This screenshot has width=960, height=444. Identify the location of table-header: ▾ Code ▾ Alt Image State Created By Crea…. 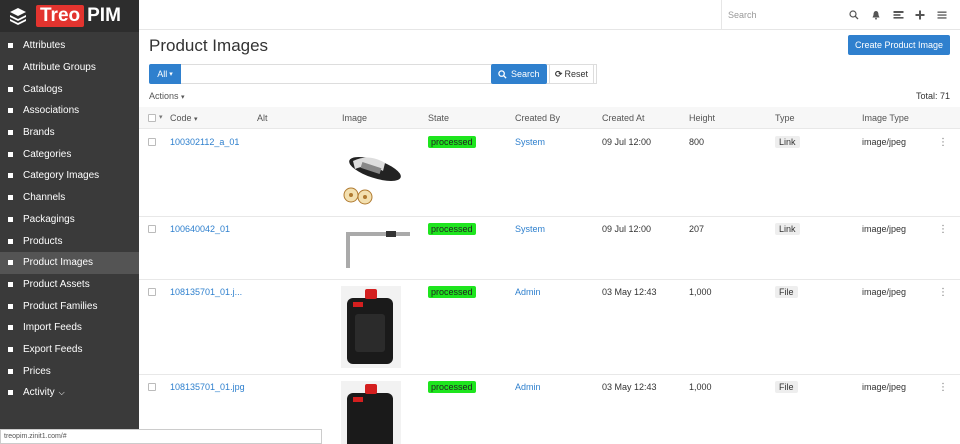
(549, 118).